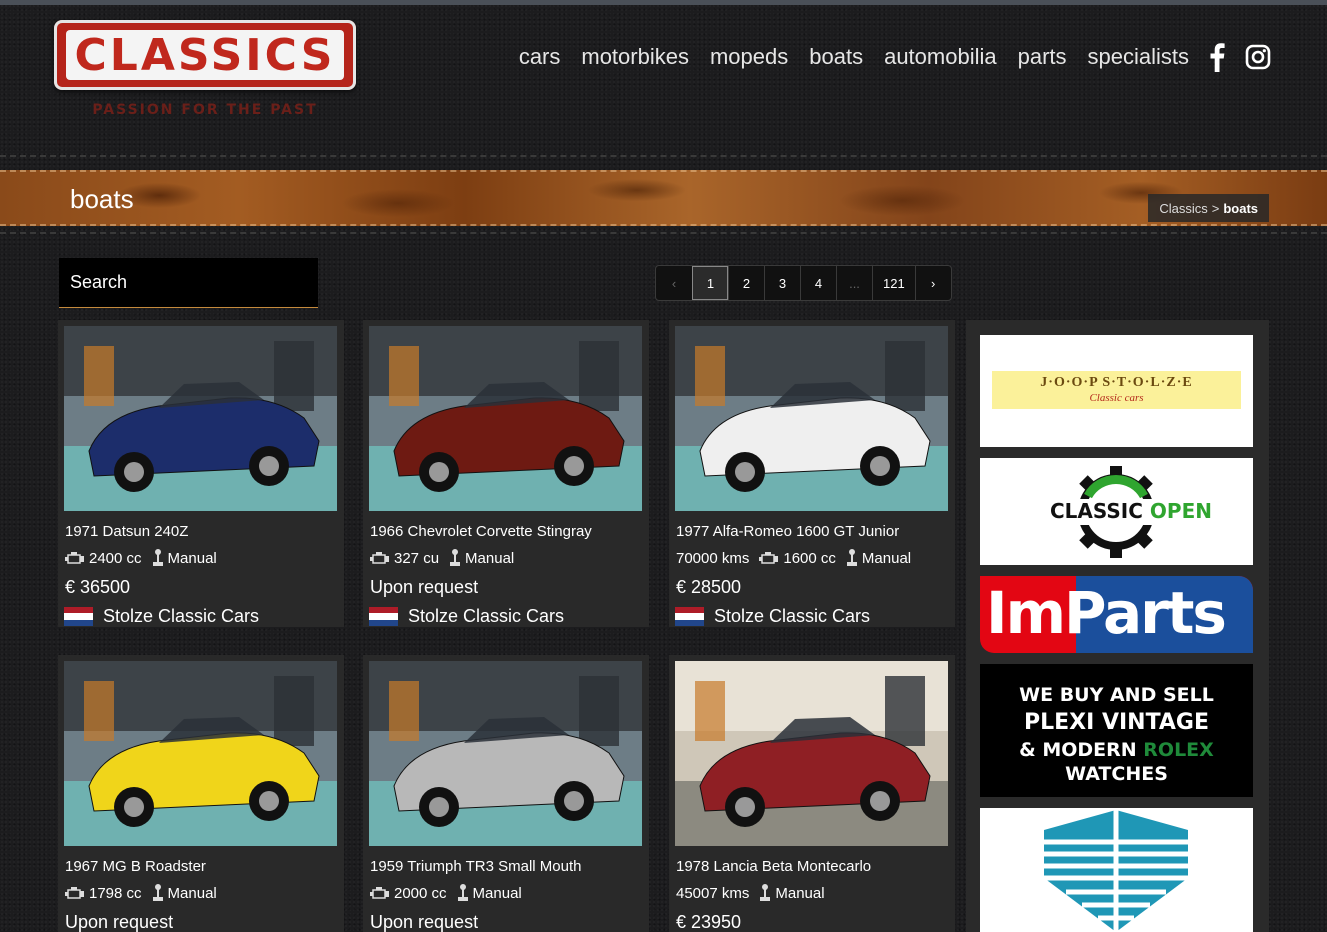  Describe the element at coordinates (103, 893) in the screenshot. I see `listing-engine: 1798 cc` at that location.